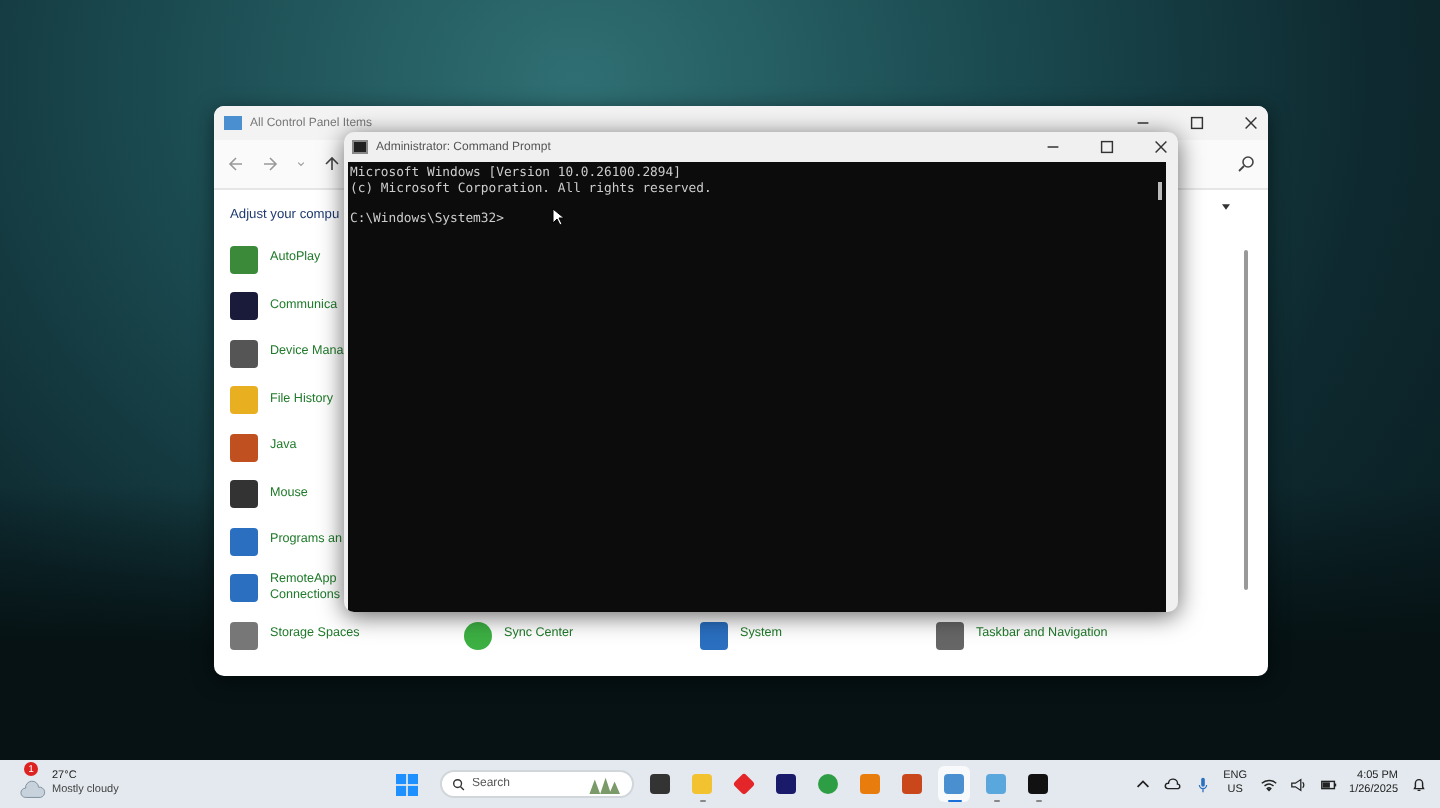 The image size is (1440, 808). I want to click on mouse-pointer-icon, so click(558, 217).